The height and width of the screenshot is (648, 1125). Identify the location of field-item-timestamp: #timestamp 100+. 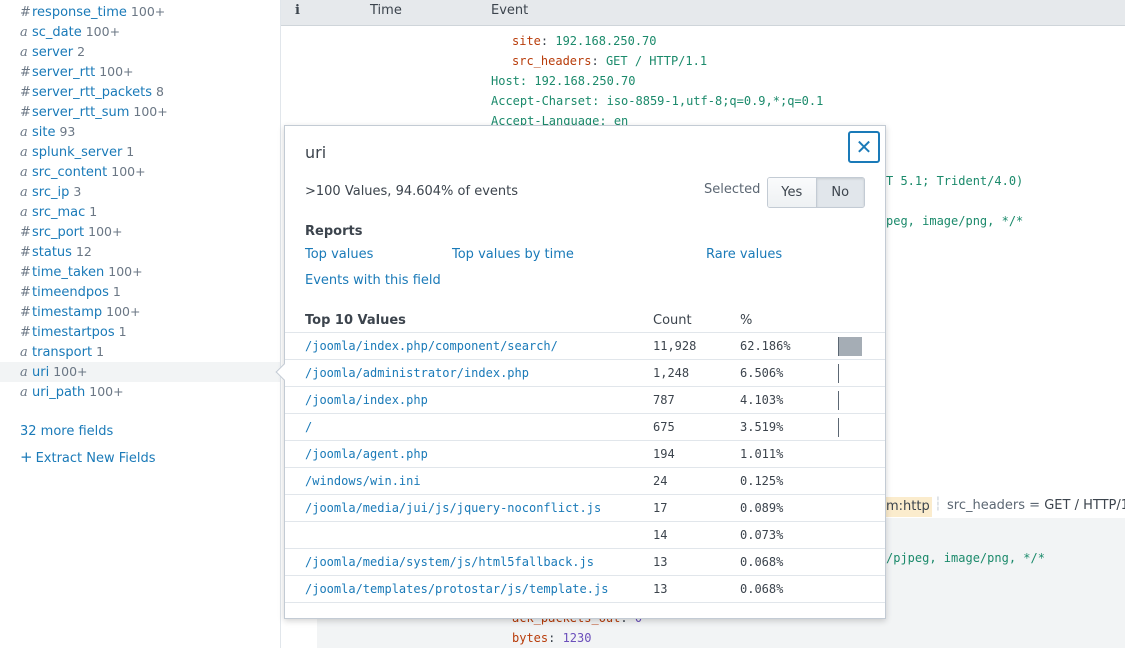
(140, 312).